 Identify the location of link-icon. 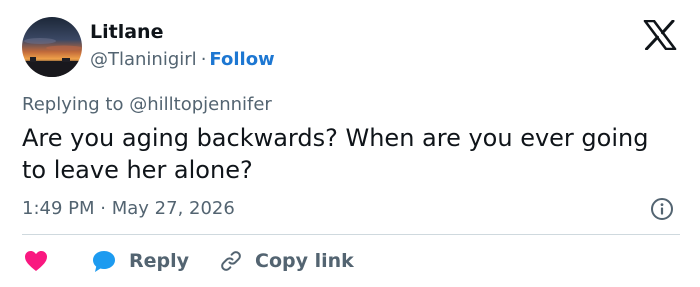
(231, 261).